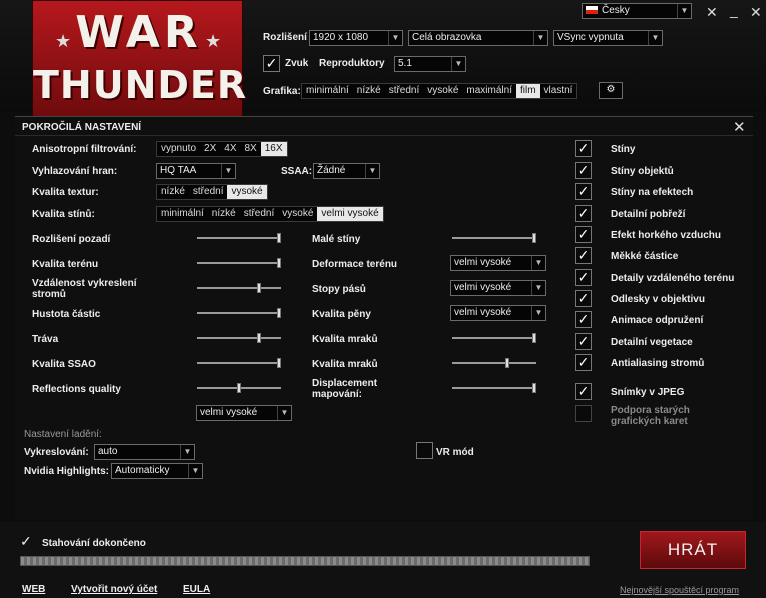  What do you see at coordinates (239, 313) in the screenshot?
I see `particle-density-slider` at bounding box center [239, 313].